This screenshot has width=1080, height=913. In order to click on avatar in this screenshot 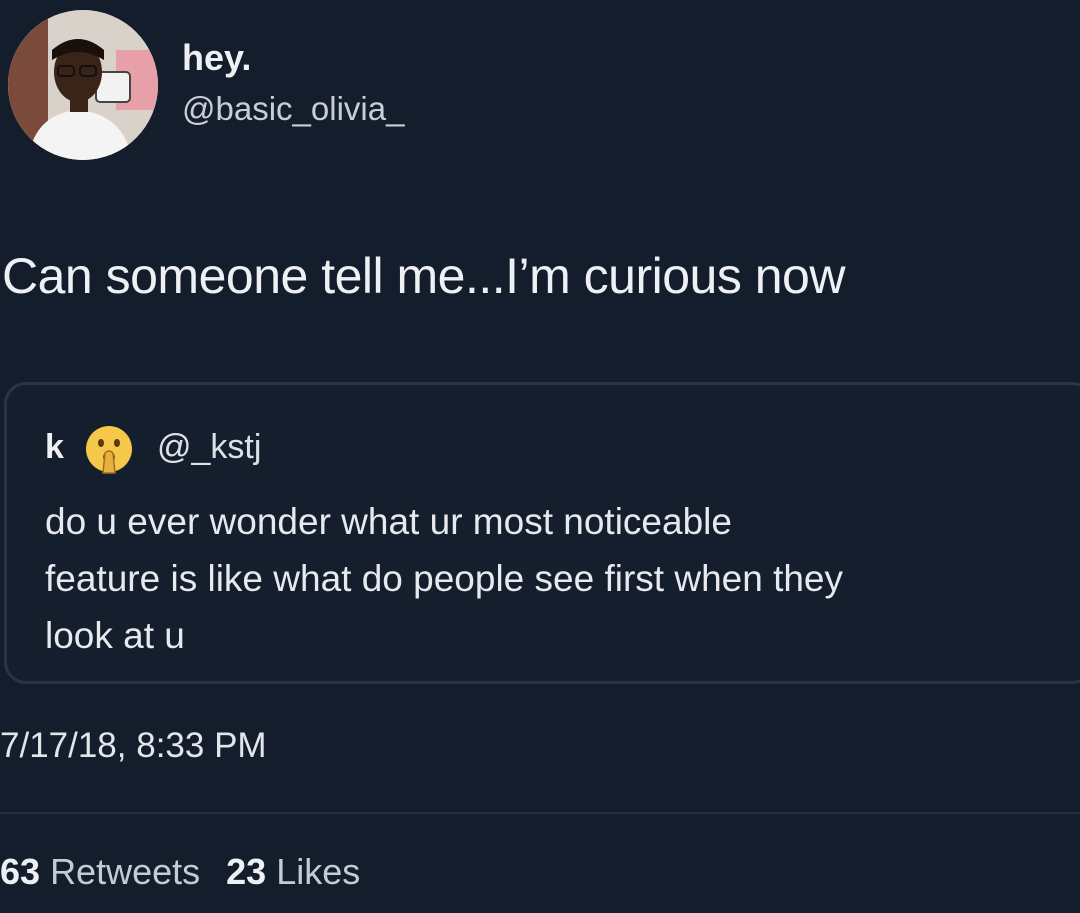, I will do `click(83, 85)`.